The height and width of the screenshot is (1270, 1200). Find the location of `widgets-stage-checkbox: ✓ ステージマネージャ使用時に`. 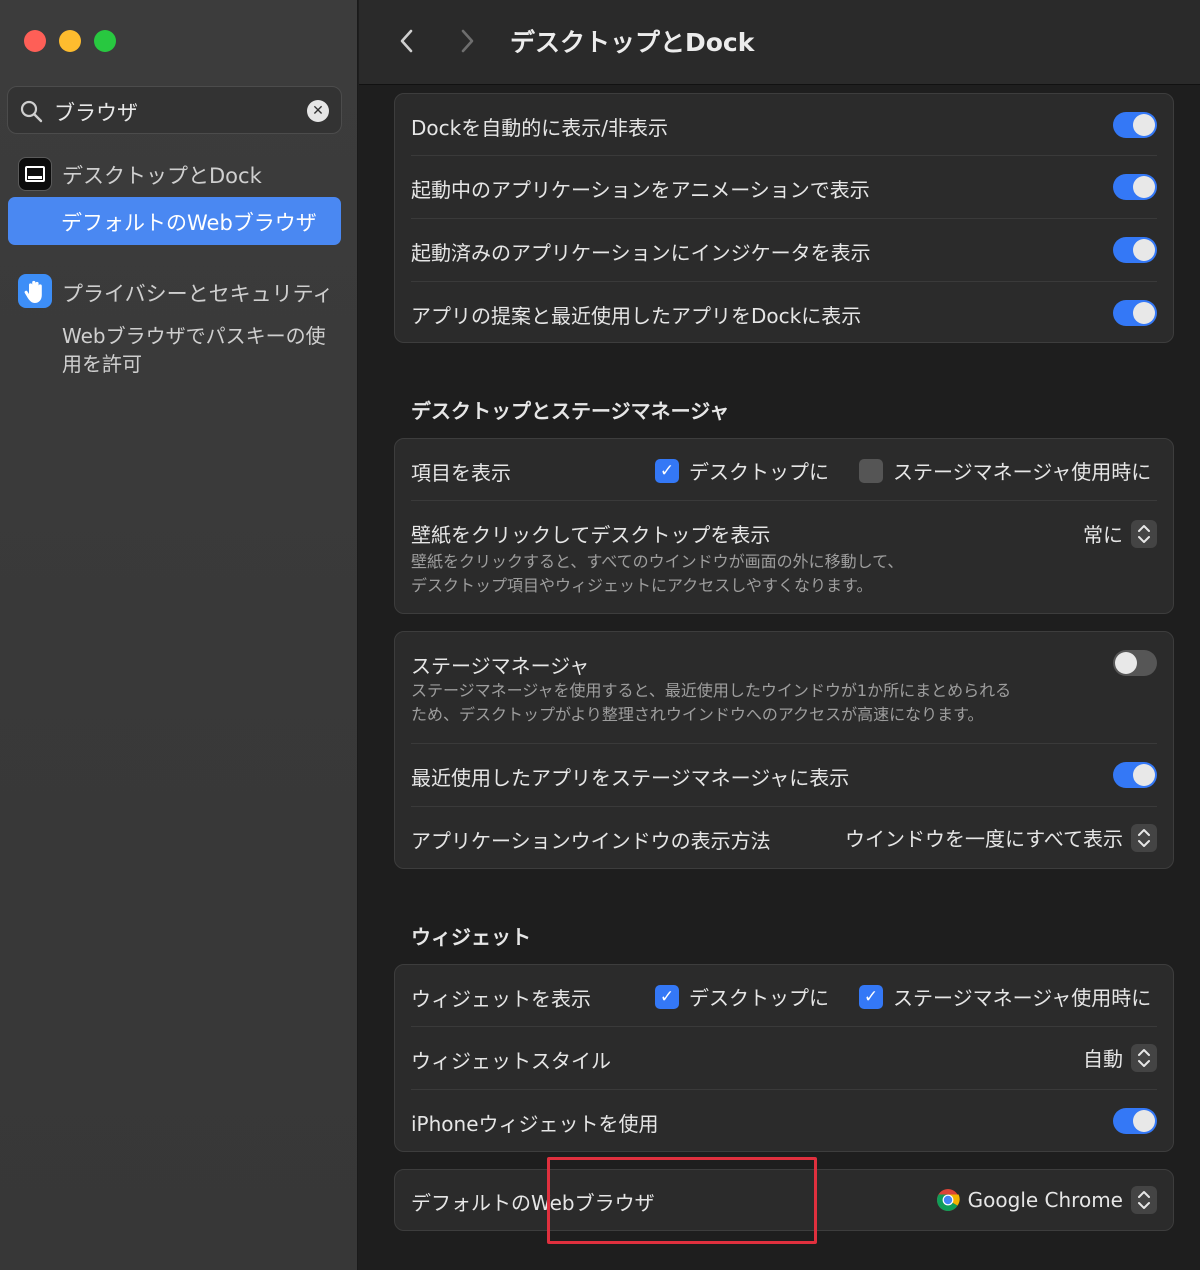

widgets-stage-checkbox: ✓ ステージマネージャ使用時に is located at coordinates (1005, 996).